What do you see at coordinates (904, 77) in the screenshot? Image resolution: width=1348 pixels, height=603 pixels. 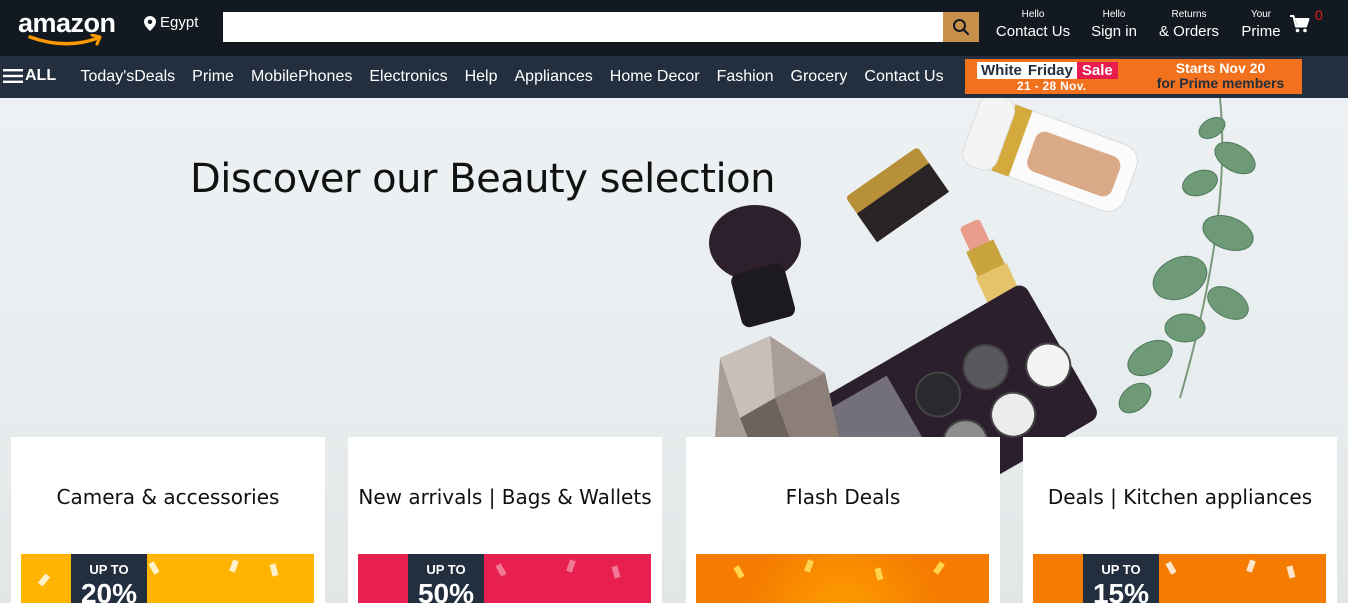 I see `nav-link-contact-us: Contact Us` at bounding box center [904, 77].